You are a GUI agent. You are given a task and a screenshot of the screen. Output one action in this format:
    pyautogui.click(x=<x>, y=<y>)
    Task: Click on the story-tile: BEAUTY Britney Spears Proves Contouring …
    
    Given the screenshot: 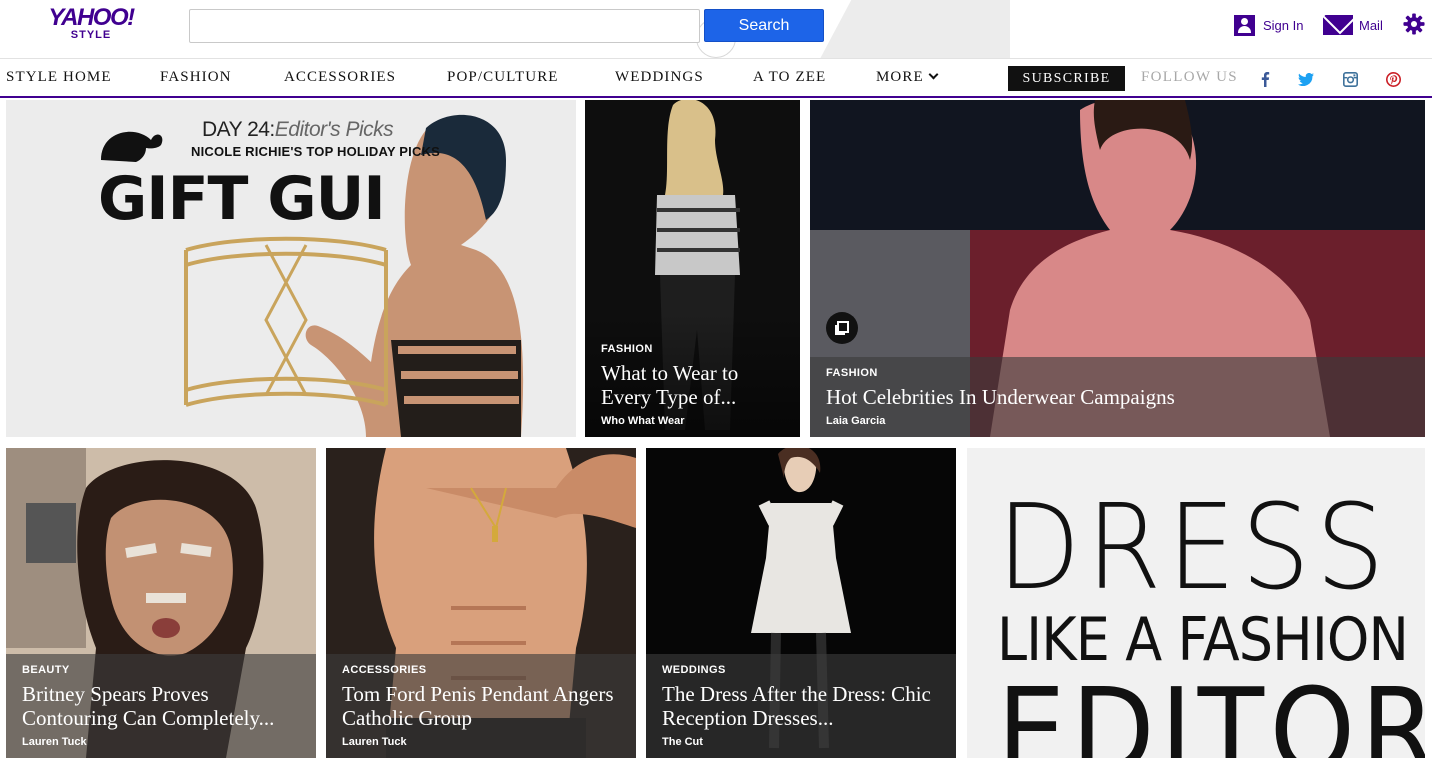 What is the action you would take?
    pyautogui.click(x=161, y=603)
    